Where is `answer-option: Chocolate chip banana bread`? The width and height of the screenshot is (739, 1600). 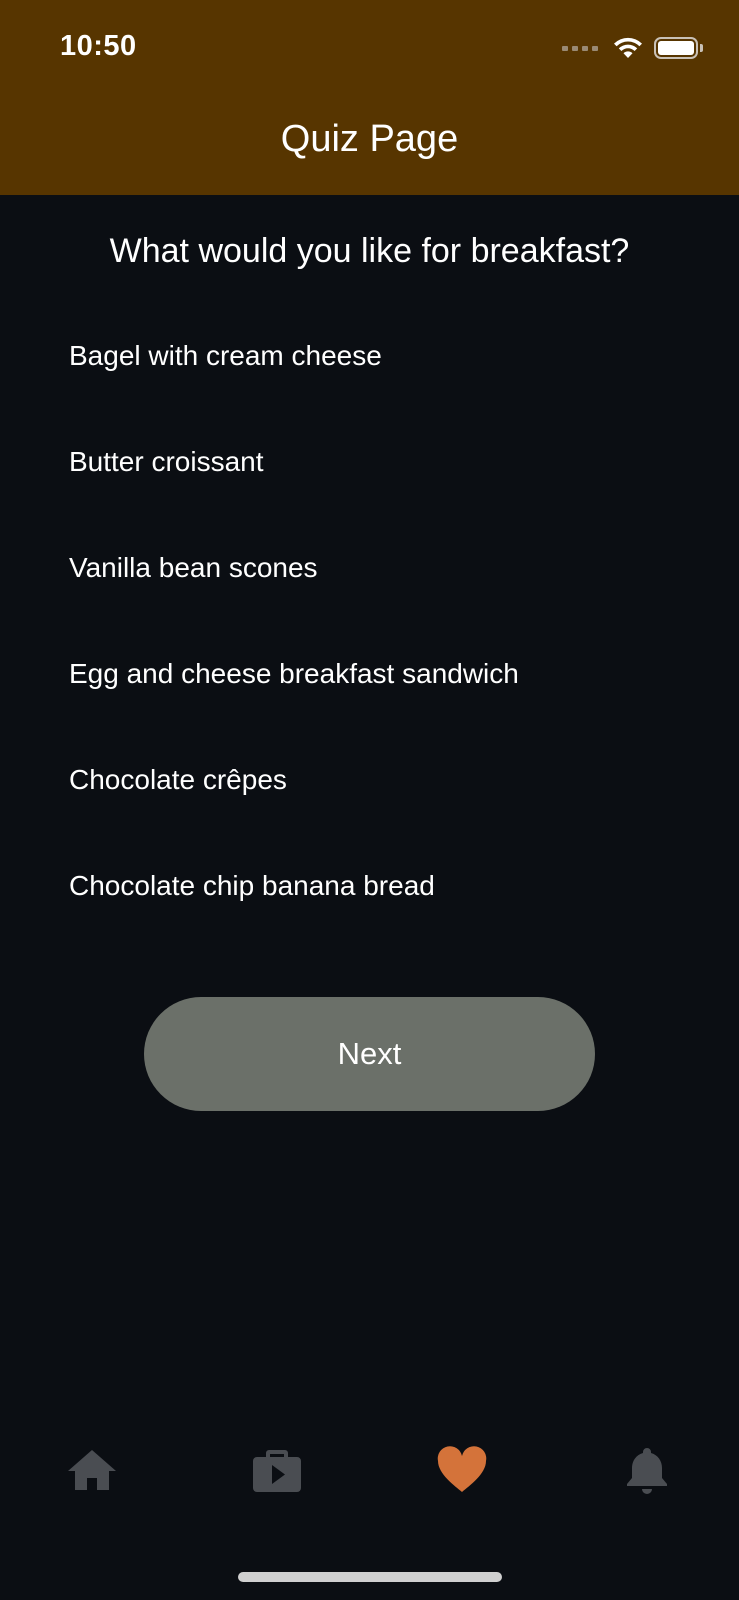
answer-option: Chocolate chip banana bread is located at coordinates (369, 905).